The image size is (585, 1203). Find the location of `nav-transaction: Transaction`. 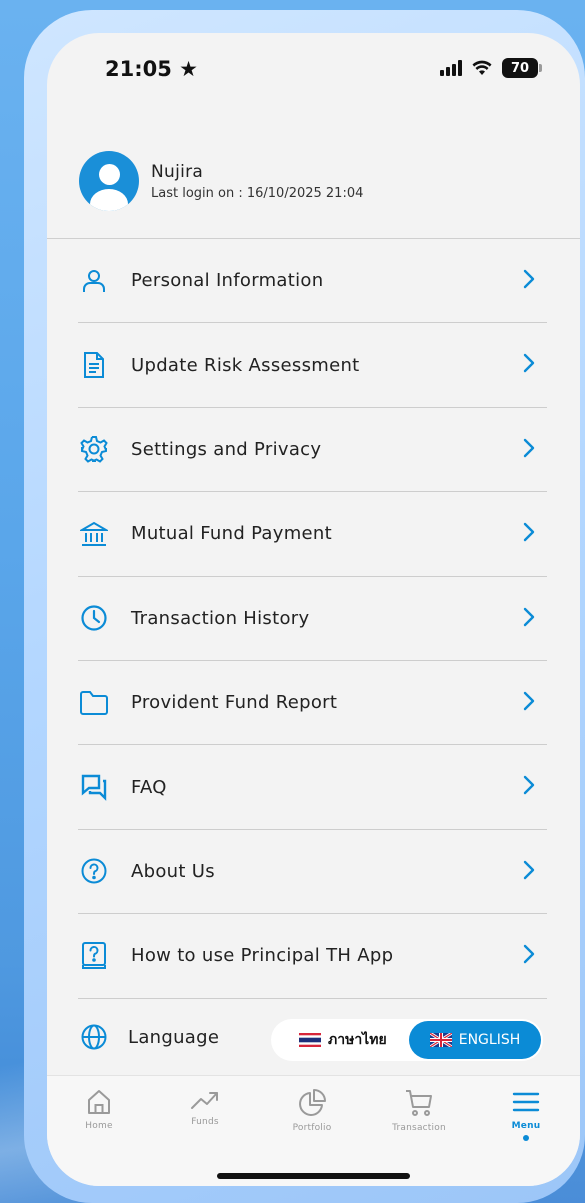

nav-transaction: Transaction is located at coordinates (419, 1110).